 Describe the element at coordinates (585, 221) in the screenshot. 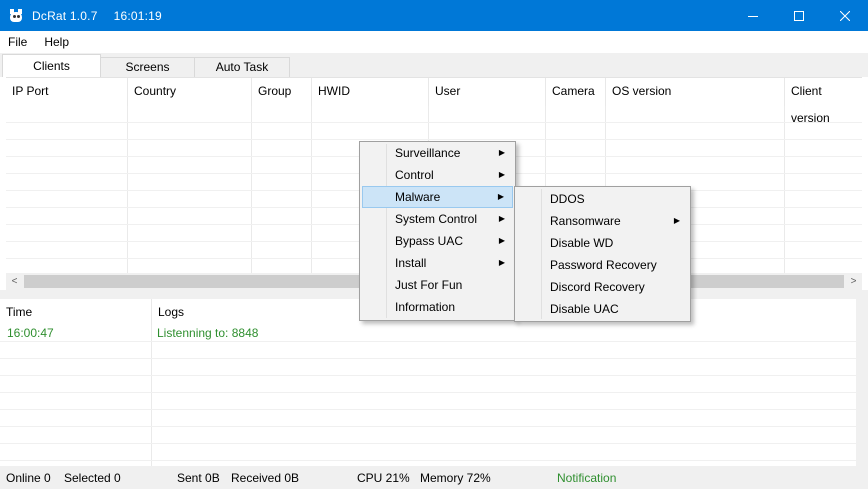

I see `menu-item-label: Ransomware` at that location.